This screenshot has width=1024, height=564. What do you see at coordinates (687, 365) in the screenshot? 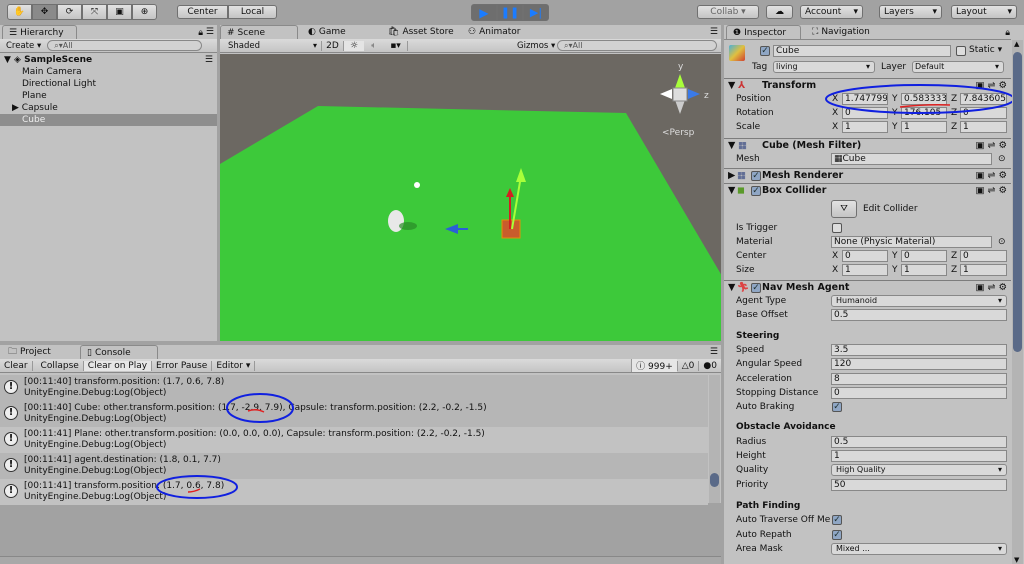
I see `warning-count-toggle: △0` at bounding box center [687, 365].